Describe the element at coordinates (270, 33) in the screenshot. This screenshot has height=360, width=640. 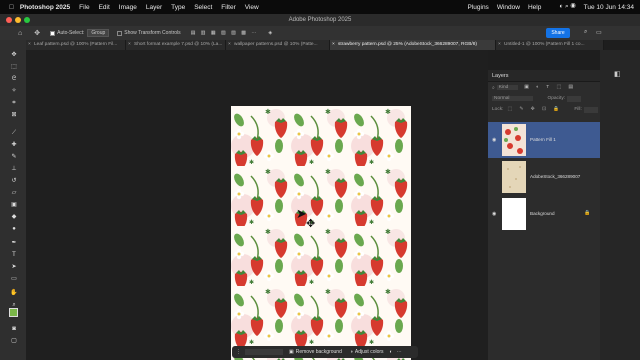
I see `3d-mode-icon: ◈` at that location.